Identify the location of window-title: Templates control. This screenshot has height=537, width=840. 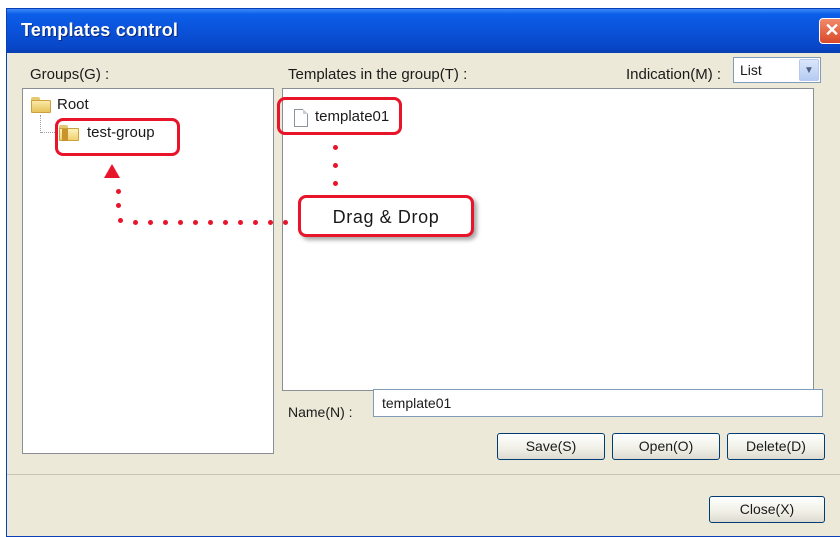
(100, 30).